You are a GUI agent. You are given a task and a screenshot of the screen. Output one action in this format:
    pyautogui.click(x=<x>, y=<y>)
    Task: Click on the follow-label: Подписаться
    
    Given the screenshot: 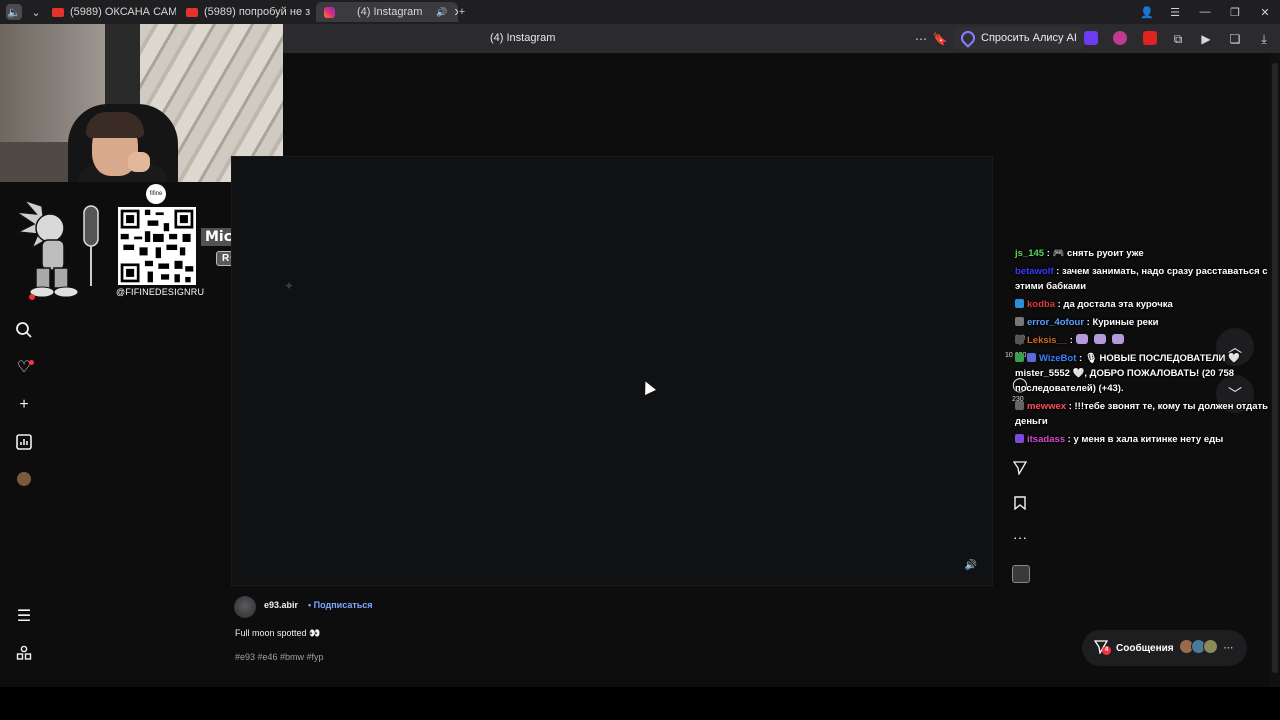 What is the action you would take?
    pyautogui.click(x=343, y=605)
    